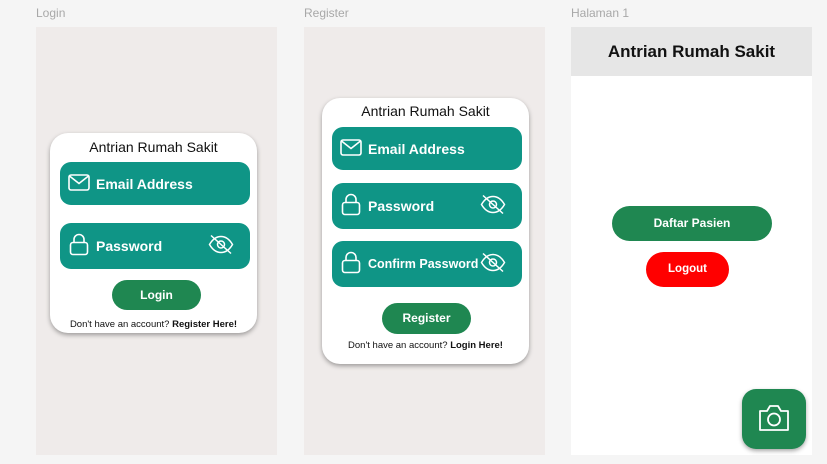  What do you see at coordinates (687, 269) in the screenshot?
I see `logout-button: Logout` at bounding box center [687, 269].